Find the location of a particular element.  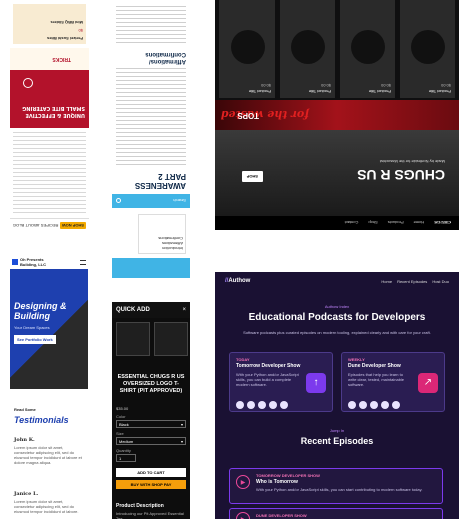

quantity-label: Quantity is located at coordinates (123, 450).